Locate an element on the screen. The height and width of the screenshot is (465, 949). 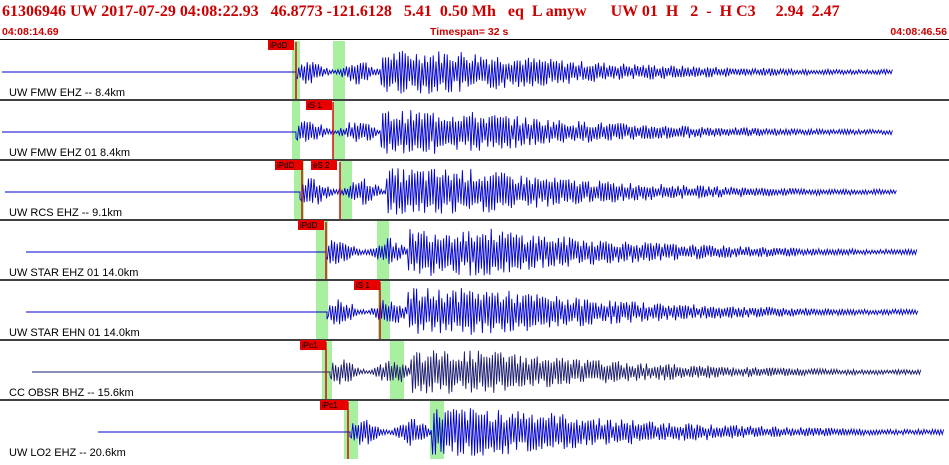
end-time: 04:08:46.56 is located at coordinates (918, 32).